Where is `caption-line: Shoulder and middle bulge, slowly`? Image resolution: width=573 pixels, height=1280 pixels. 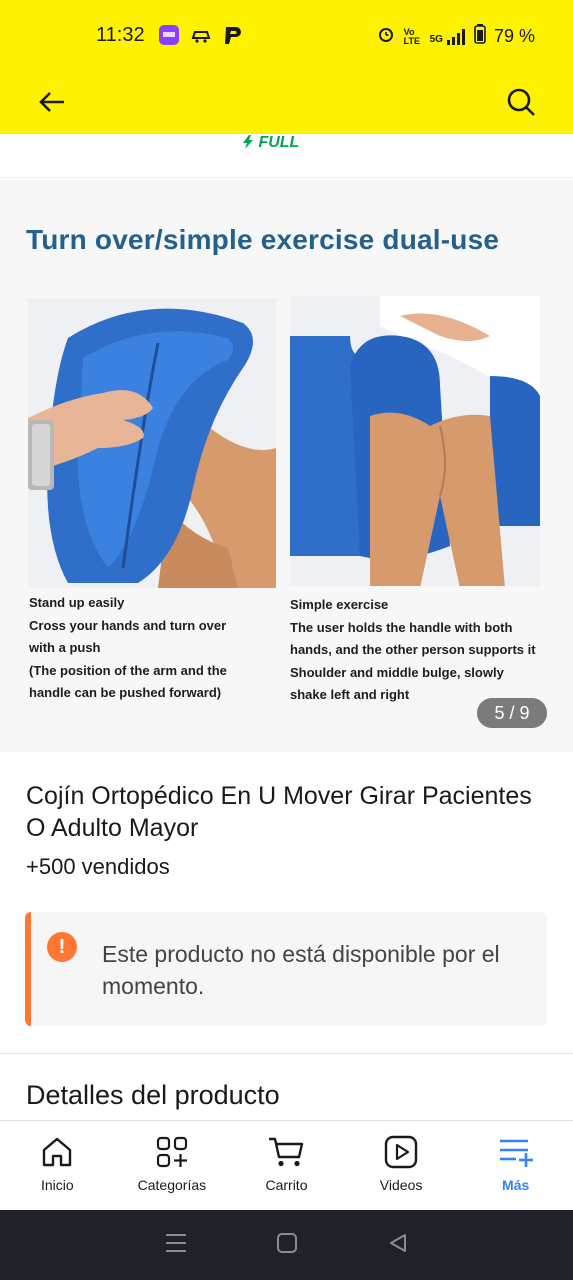 caption-line: Shoulder and middle bulge, slowly is located at coordinates (397, 672).